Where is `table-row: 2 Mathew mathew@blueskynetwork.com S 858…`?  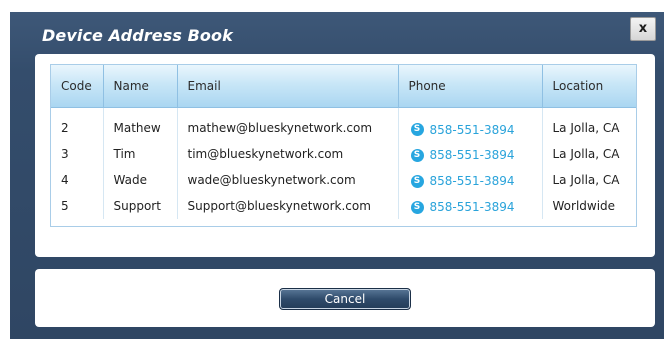
table-row: 2 Mathew mathew@blueskynetwork.com S 858… is located at coordinates (343, 124).